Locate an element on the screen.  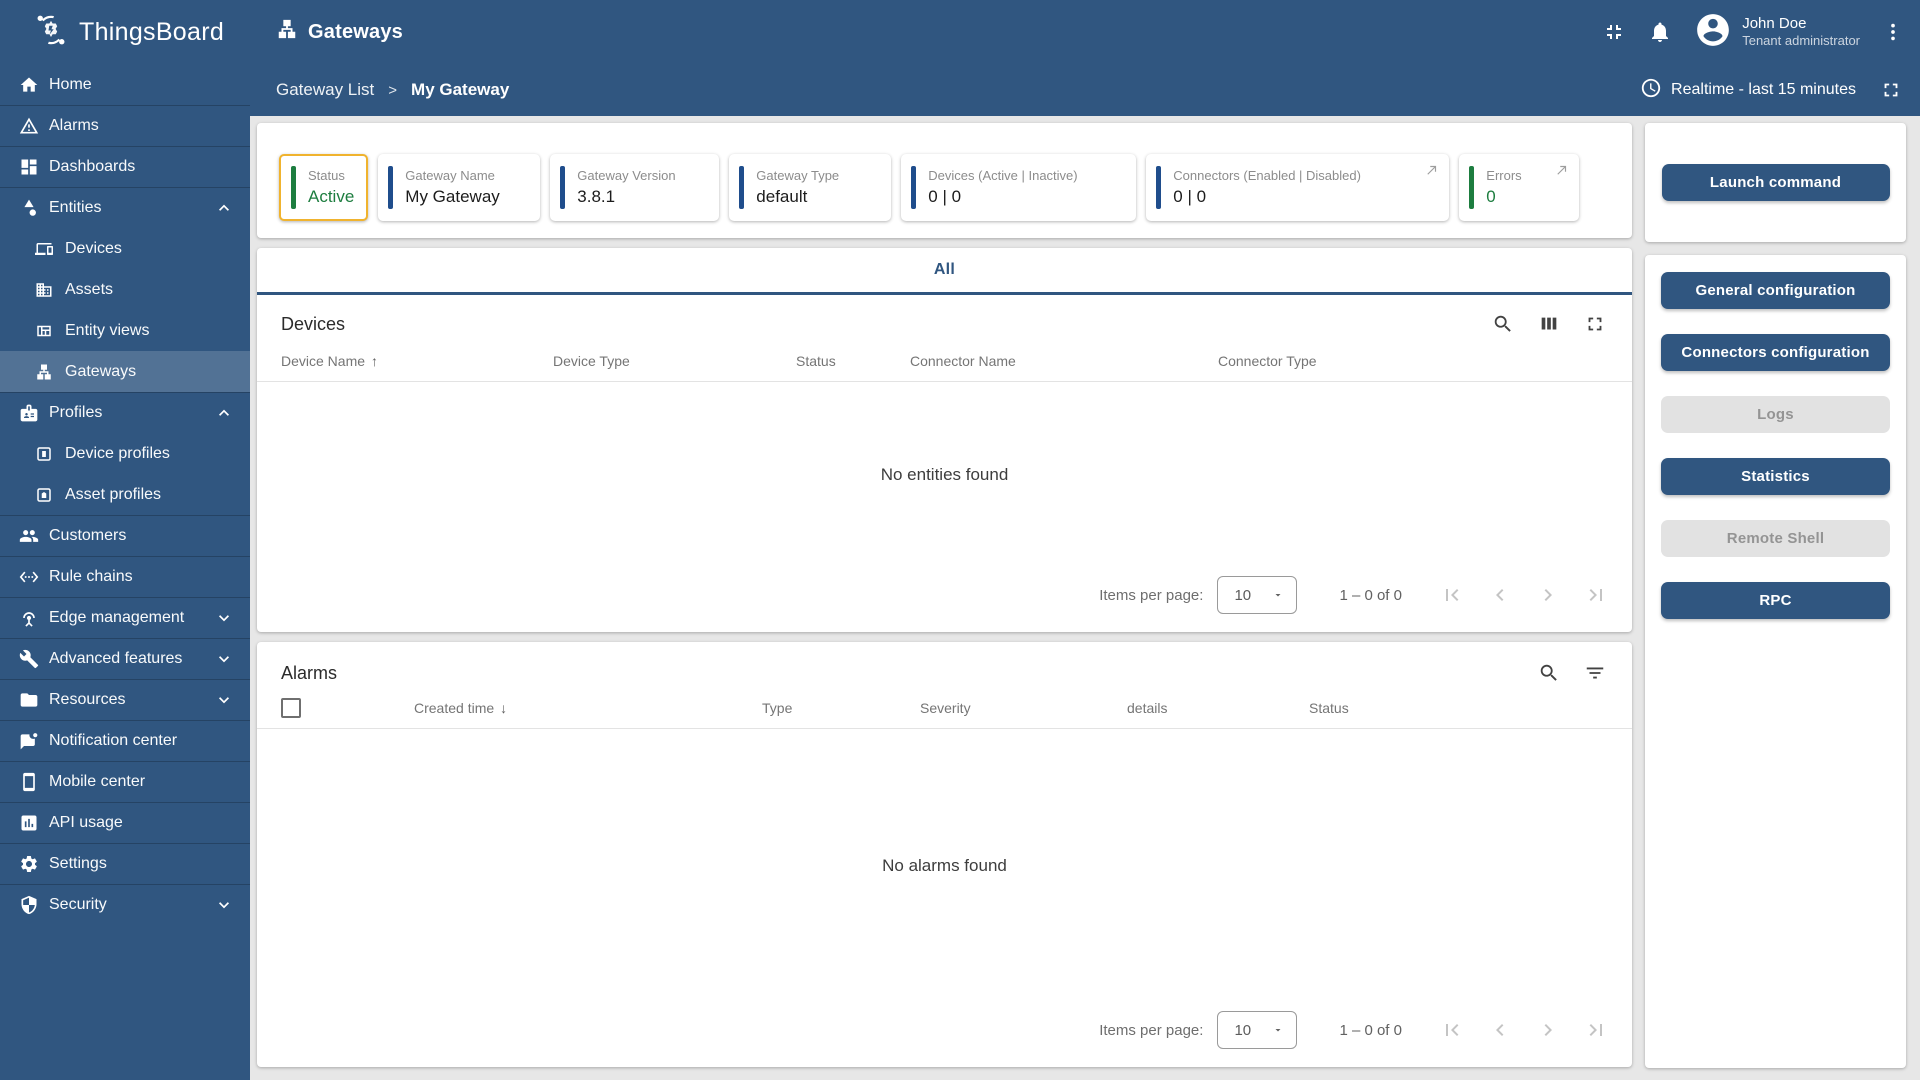
status-card-gateway-type: Gateway Type default is located at coordinates (810, 187).